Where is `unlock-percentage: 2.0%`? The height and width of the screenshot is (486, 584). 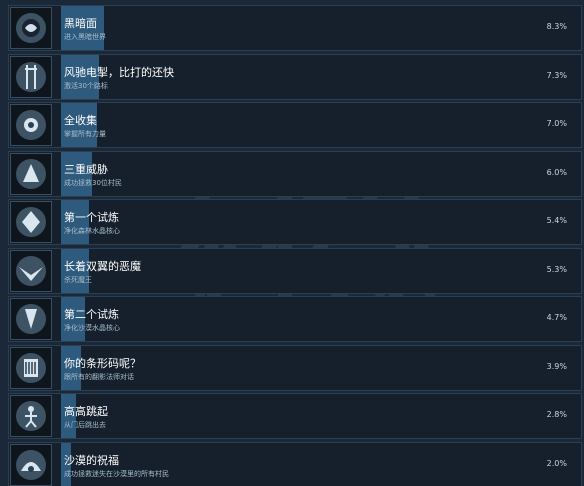 unlock-percentage: 2.0% is located at coordinates (556, 463).